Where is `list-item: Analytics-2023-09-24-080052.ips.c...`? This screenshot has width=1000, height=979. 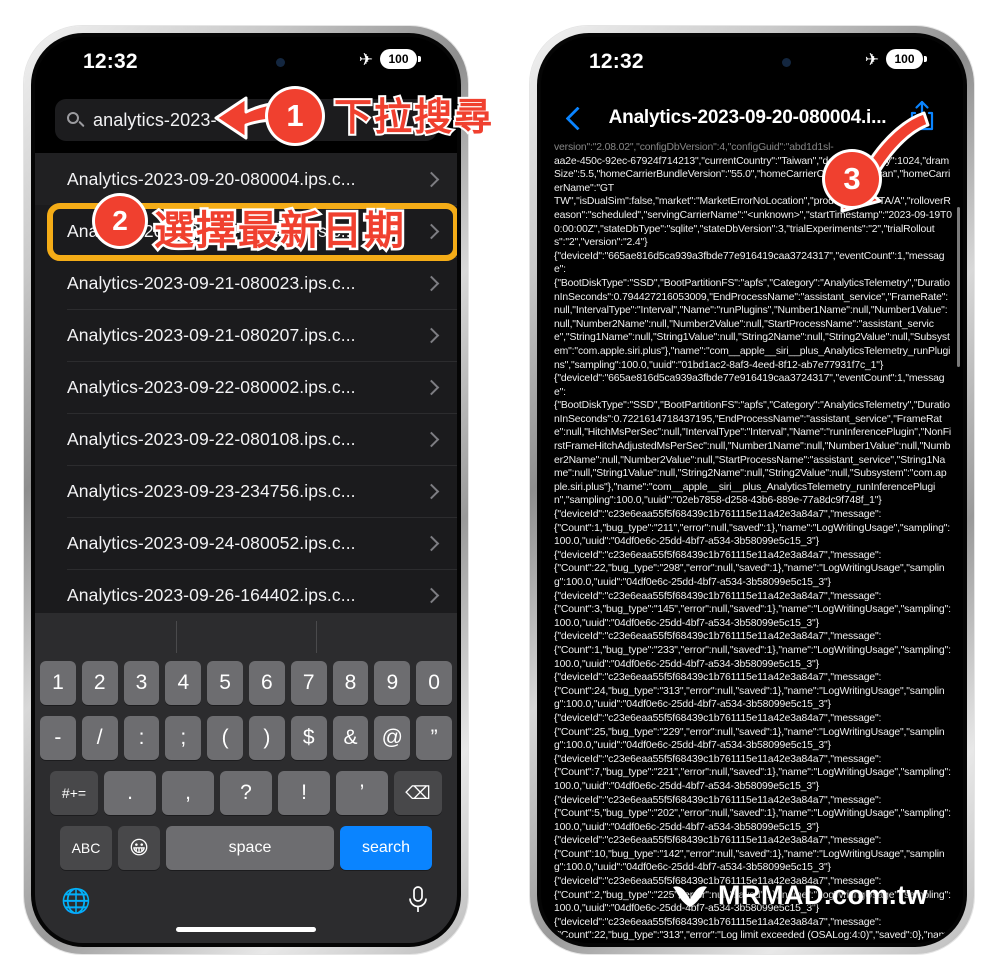 list-item: Analytics-2023-09-24-080052.ips.c... is located at coordinates (246, 543).